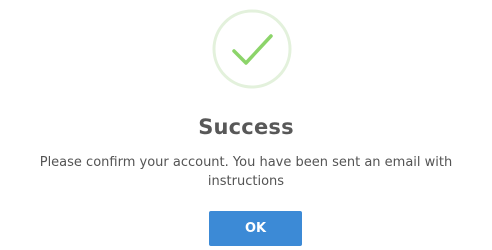 The image size is (492, 250). I want to click on dialog-title: Success, so click(246, 127).